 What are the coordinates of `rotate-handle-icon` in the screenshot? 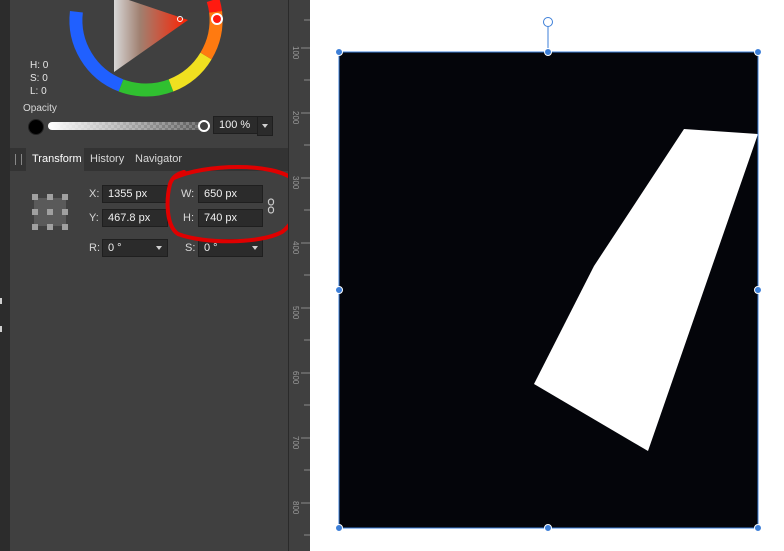 It's located at (548, 22).